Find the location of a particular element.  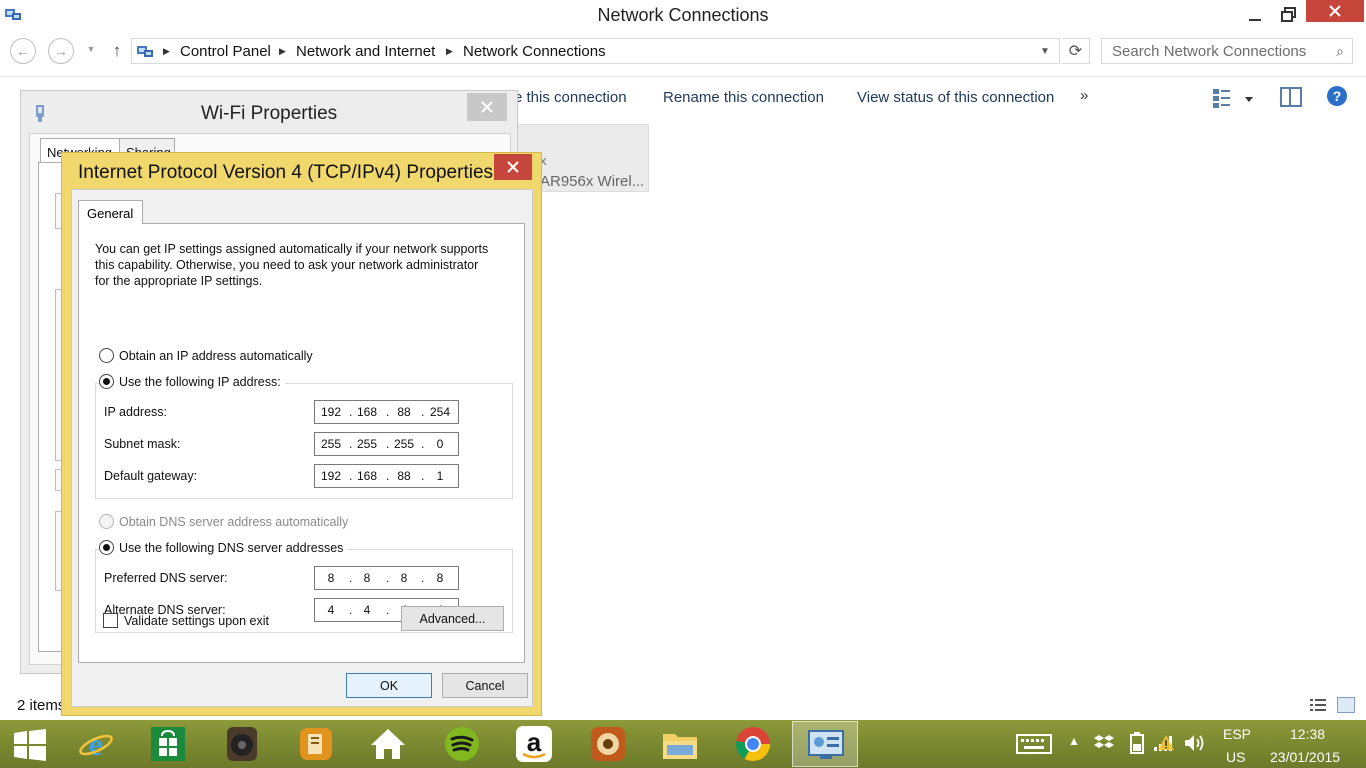

breadcrumb-network-connections: Network Connections is located at coordinates (534, 51).